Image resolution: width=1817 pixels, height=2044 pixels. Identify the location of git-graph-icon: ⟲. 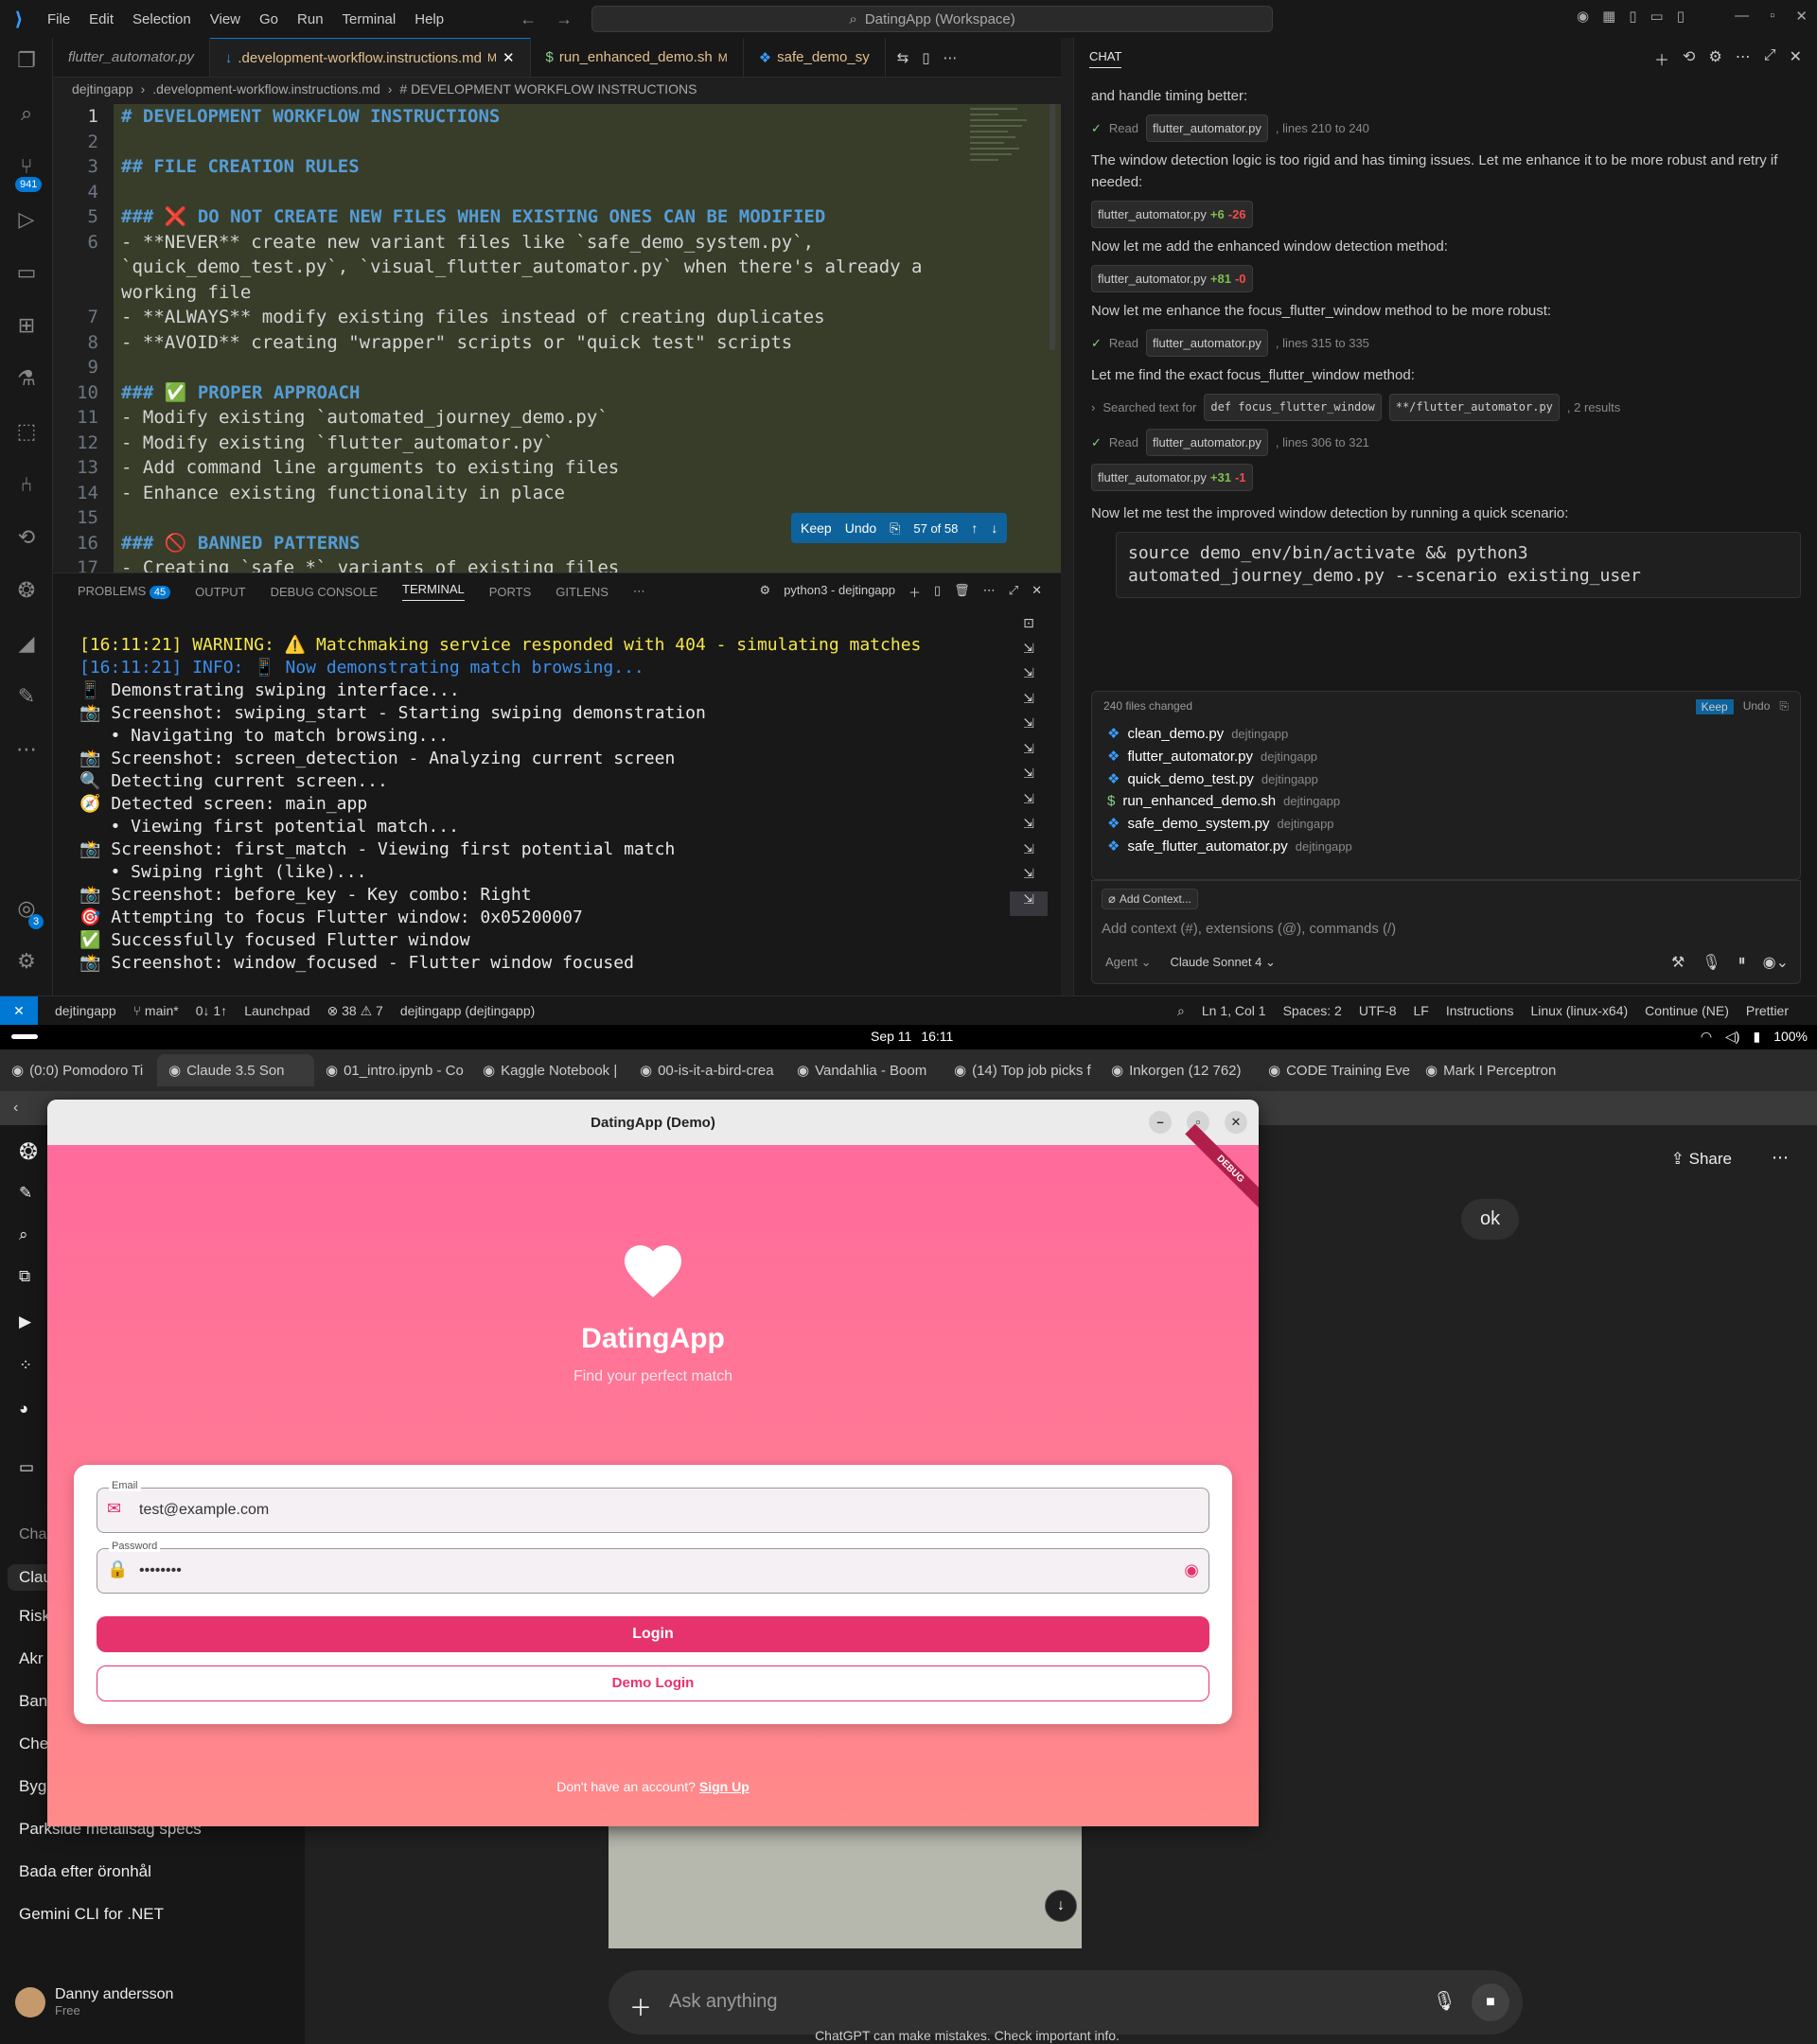
(26, 537).